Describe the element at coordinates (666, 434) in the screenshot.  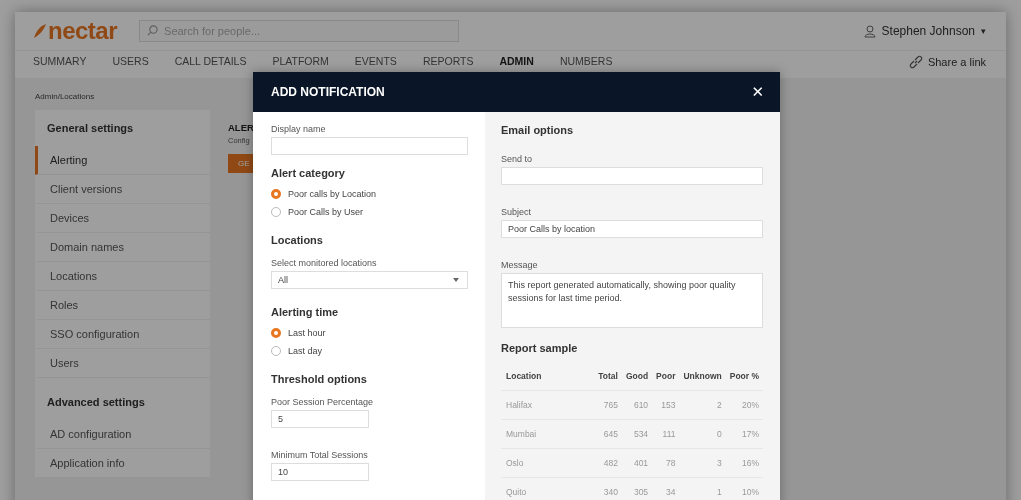
I see `table-cell: 111` at that location.